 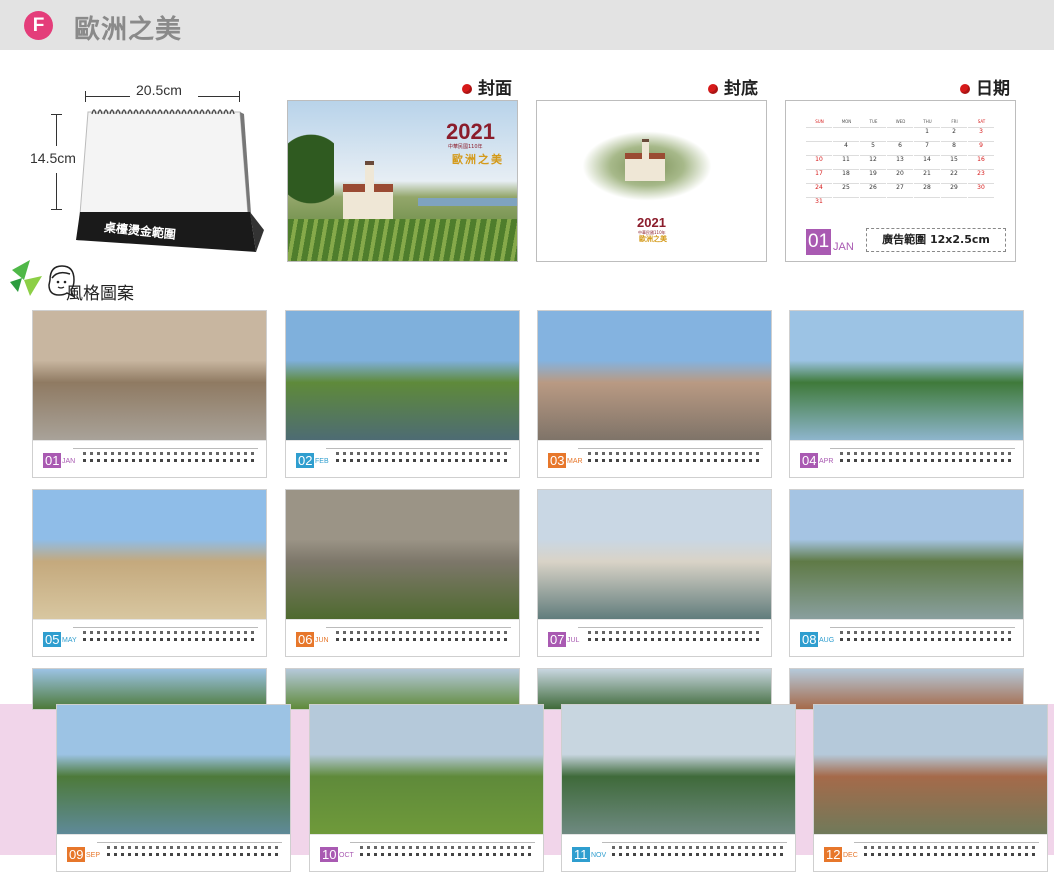 I want to click on day-cell: 1, so click(x=927, y=134).